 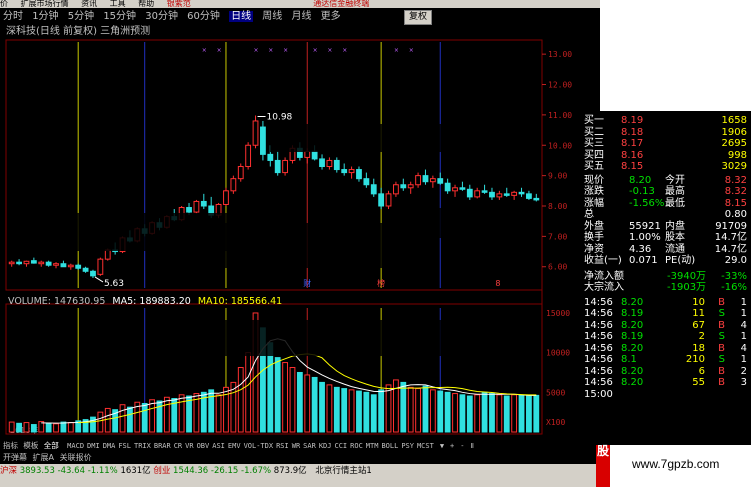 I want to click on menu-item: 帮助, so click(x=146, y=4).